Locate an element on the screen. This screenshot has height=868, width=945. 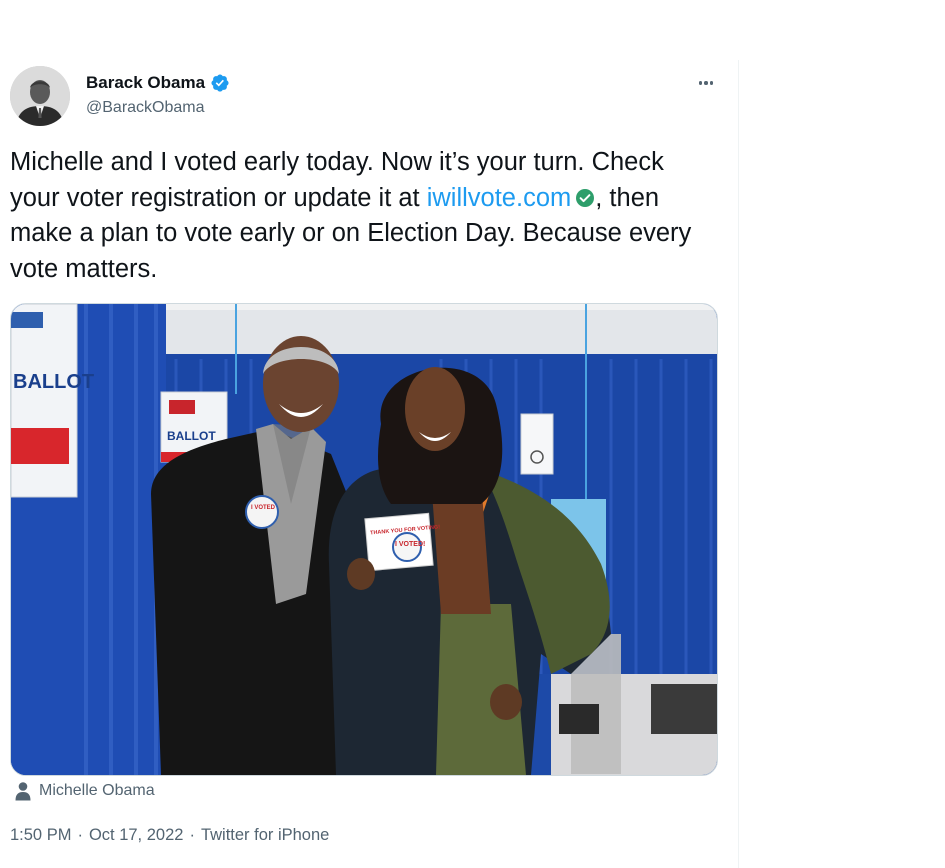
tagged-user: Michelle Obama is located at coordinates (85, 791).